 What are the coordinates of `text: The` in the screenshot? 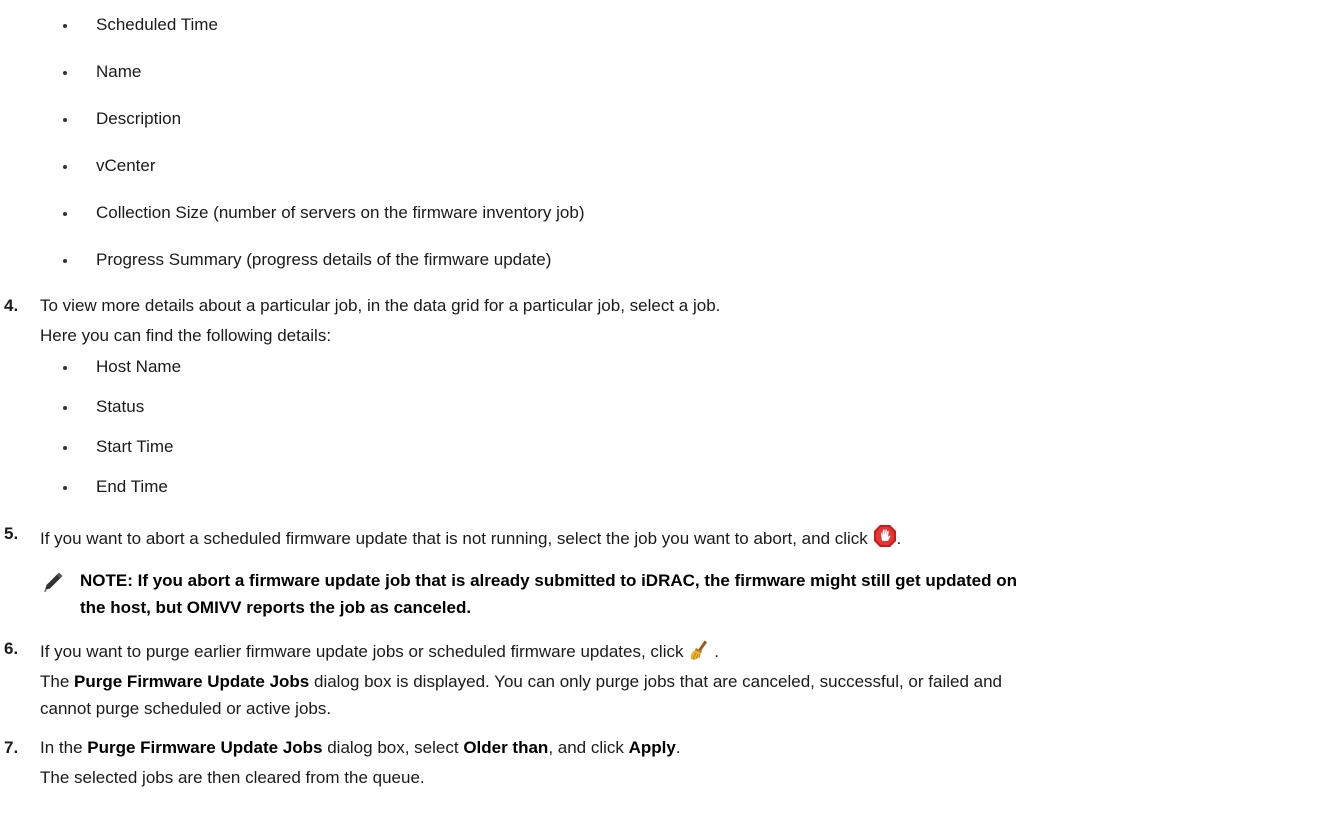 It's located at (57, 681).